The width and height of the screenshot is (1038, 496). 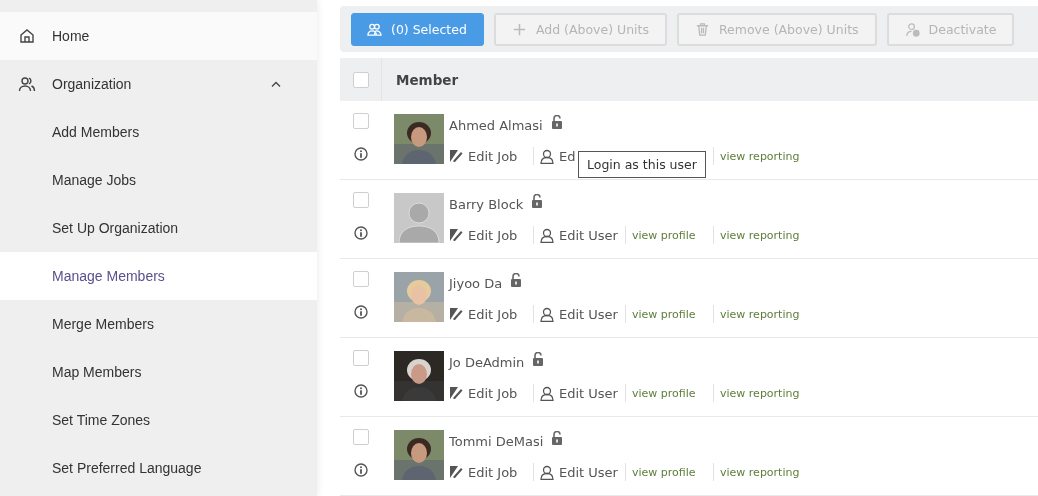 What do you see at coordinates (912, 29) in the screenshot?
I see `user-remove-icon` at bounding box center [912, 29].